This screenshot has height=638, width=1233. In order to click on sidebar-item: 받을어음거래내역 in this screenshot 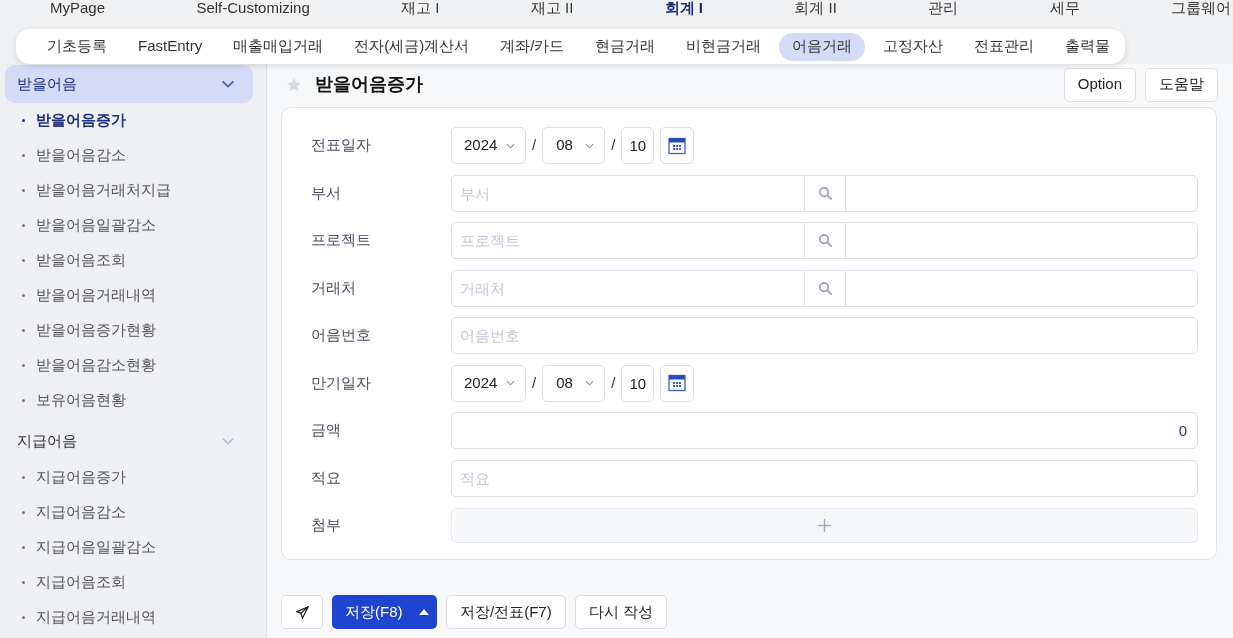, I will do `click(96, 295)`.